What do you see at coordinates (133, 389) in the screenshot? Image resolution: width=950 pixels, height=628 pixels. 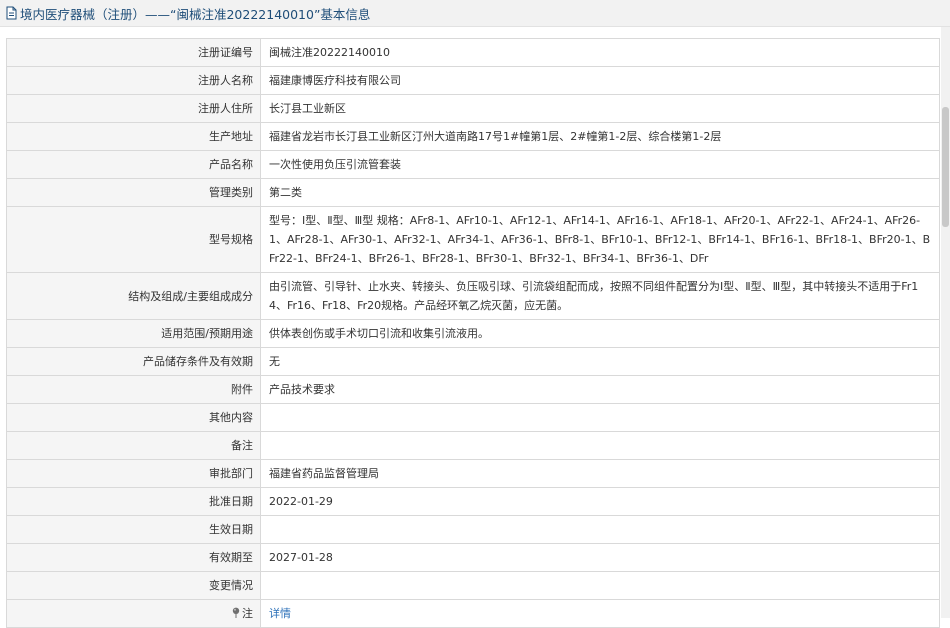 I see `row-label: 附件` at bounding box center [133, 389].